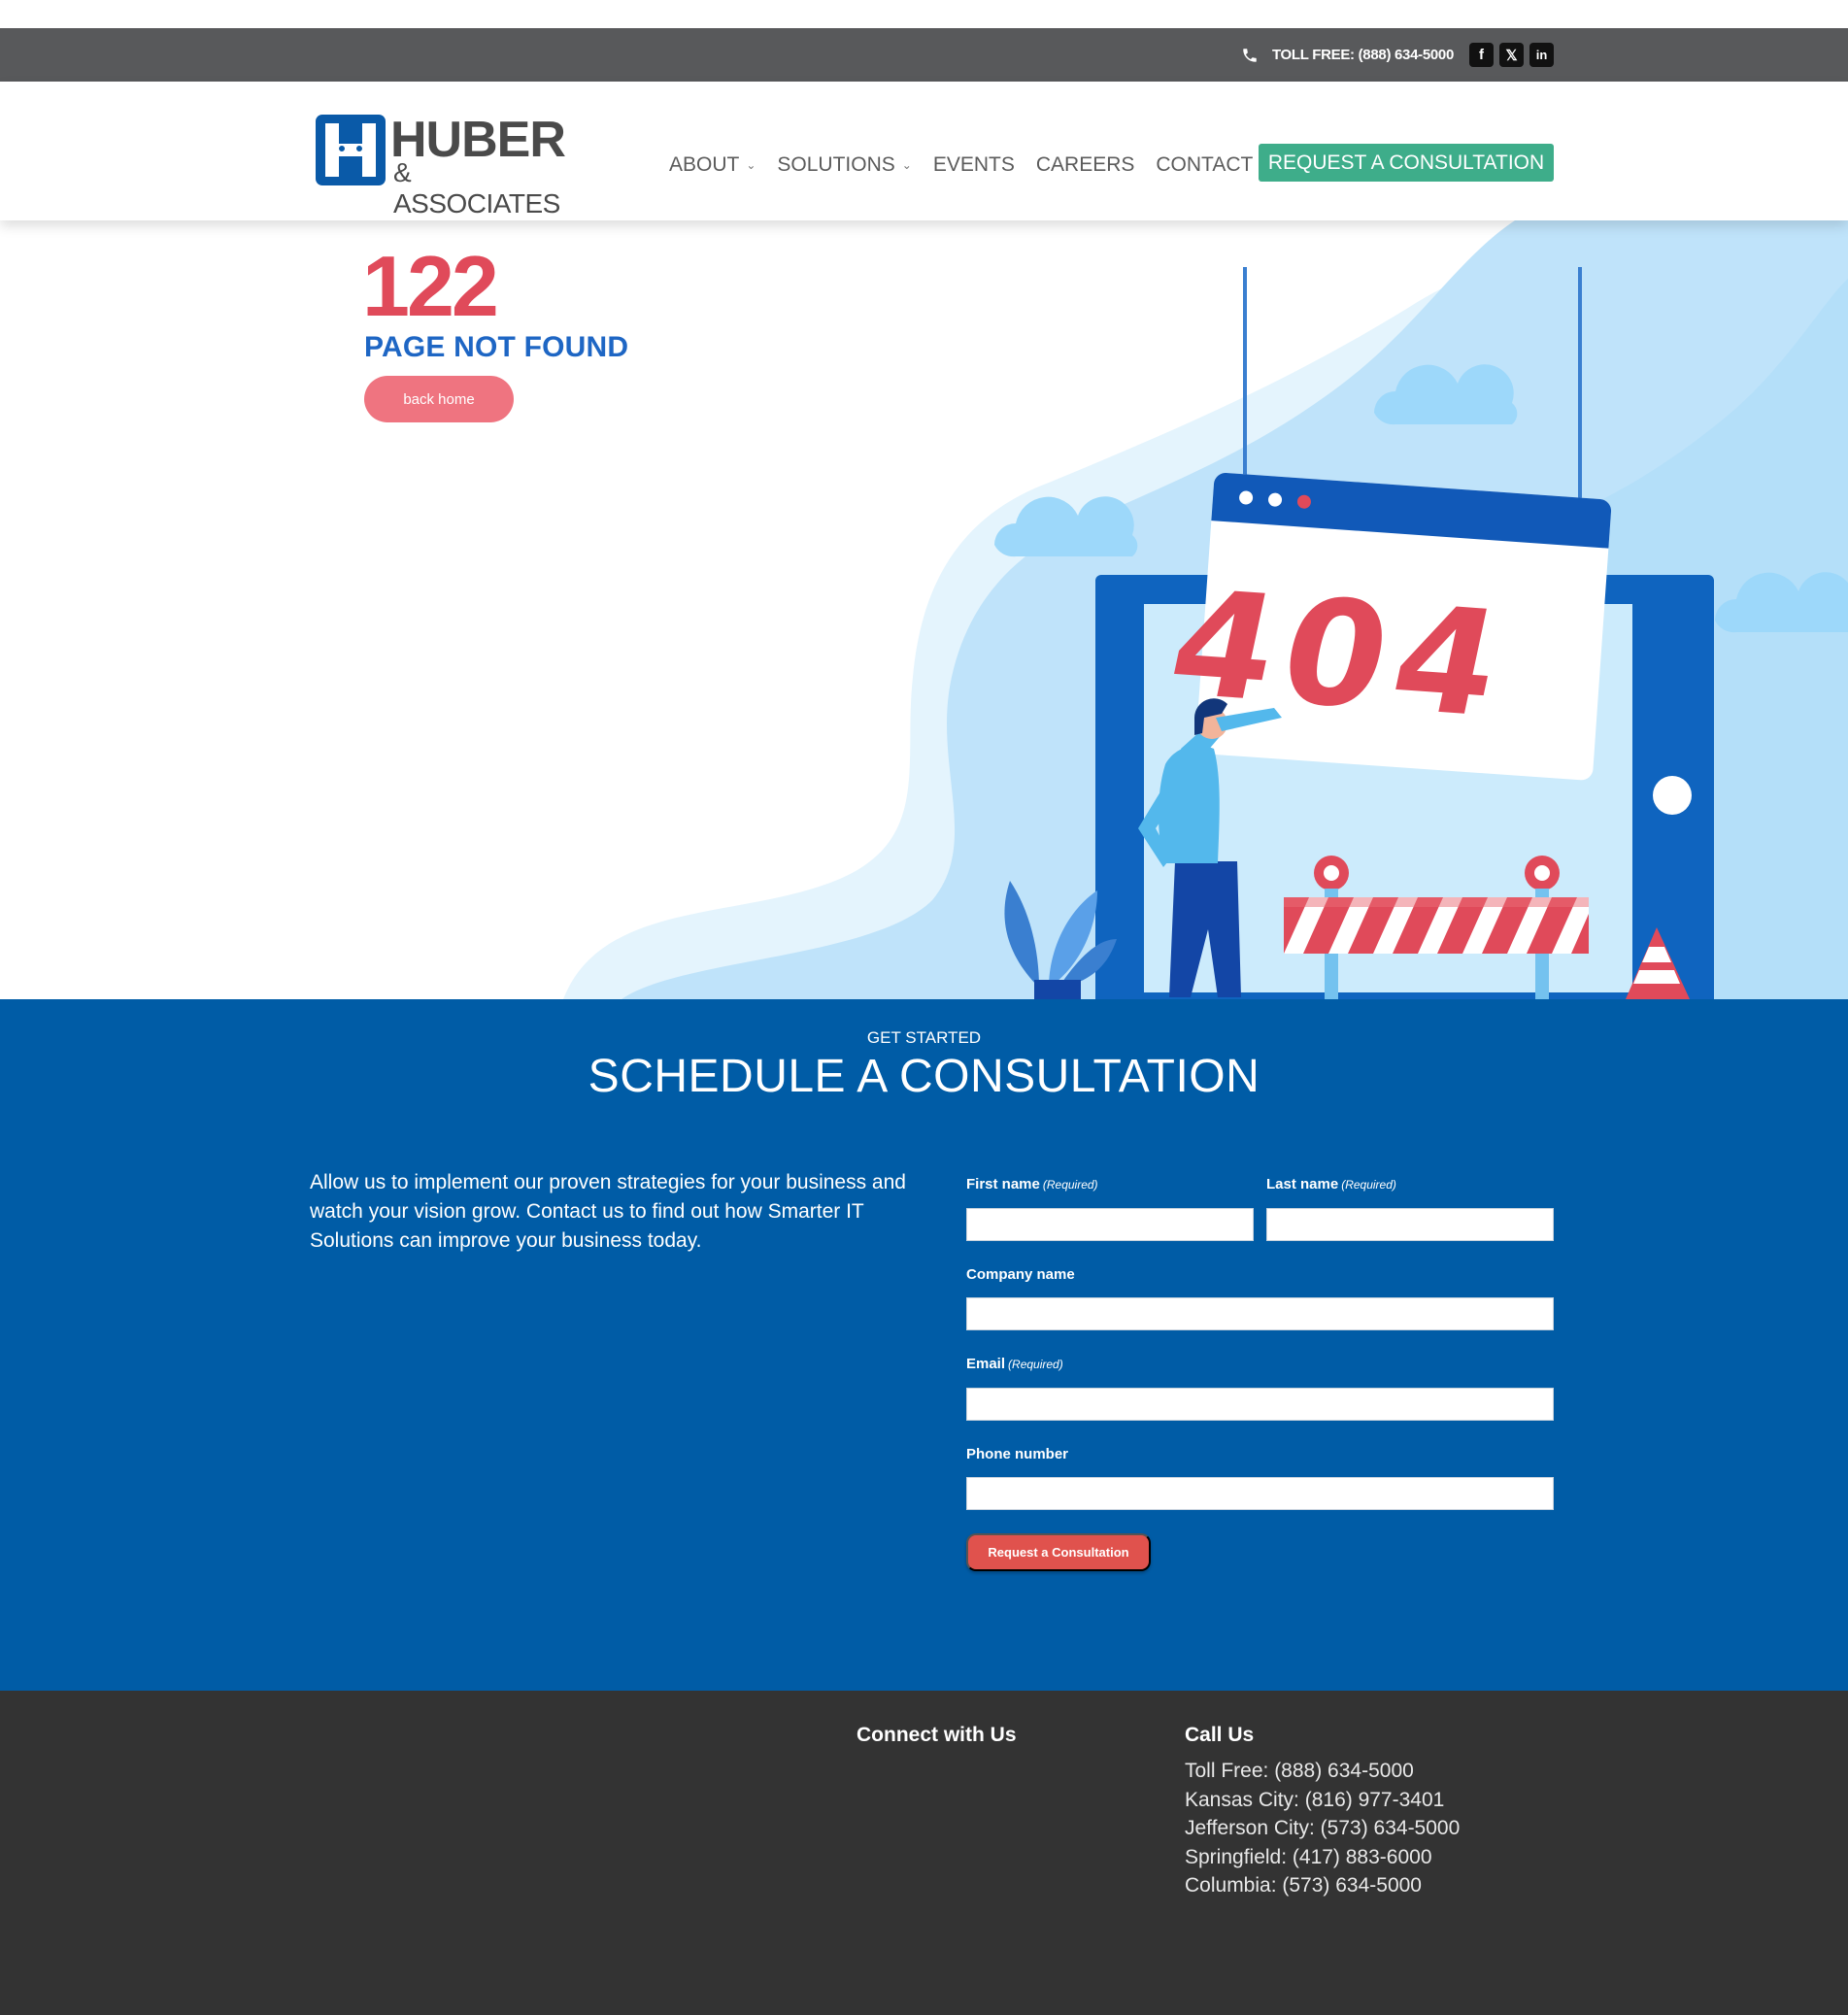  I want to click on section-eyebrow: GET STARTED, so click(924, 1037).